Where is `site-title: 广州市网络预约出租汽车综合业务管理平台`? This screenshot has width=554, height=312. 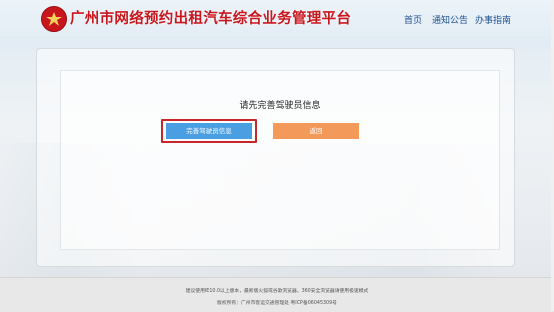 site-title: 广州市网络预约出租汽车综合业务管理平台 is located at coordinates (211, 19).